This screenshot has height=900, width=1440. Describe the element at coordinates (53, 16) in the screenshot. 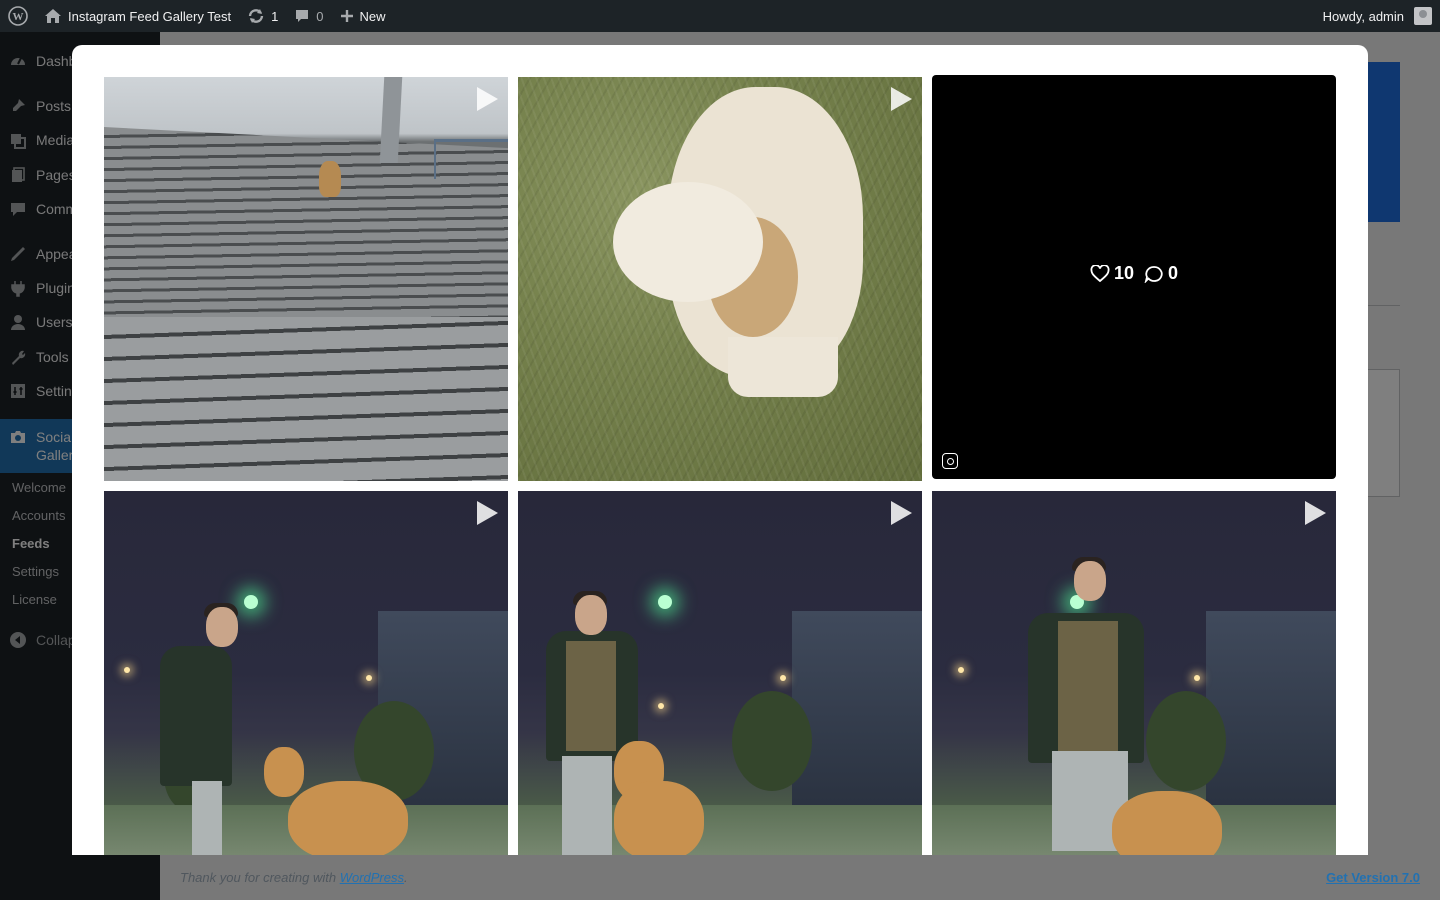

I see `home-icon` at that location.